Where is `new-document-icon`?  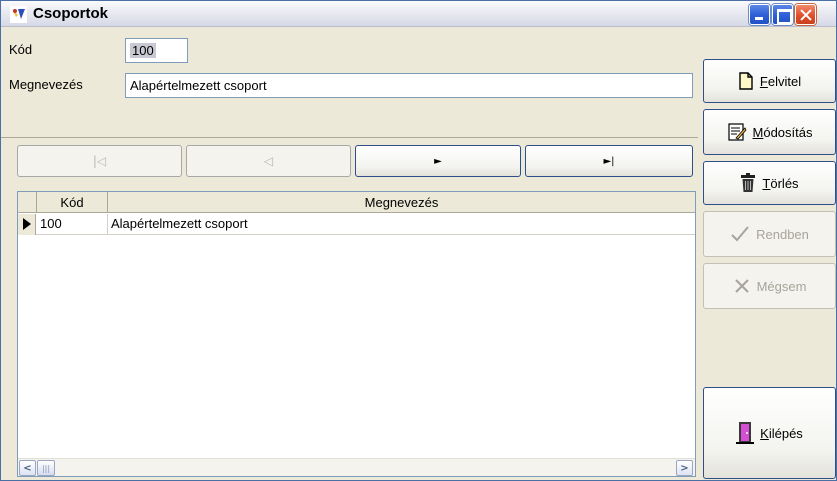
new-document-icon is located at coordinates (746, 81).